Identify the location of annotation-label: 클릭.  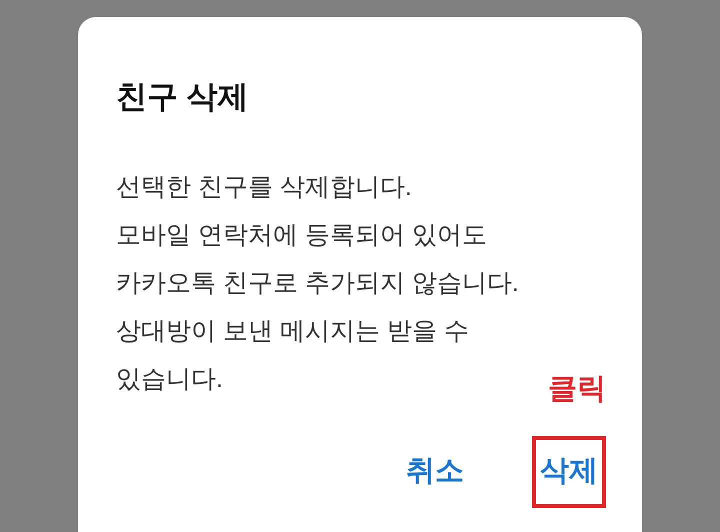
(577, 389).